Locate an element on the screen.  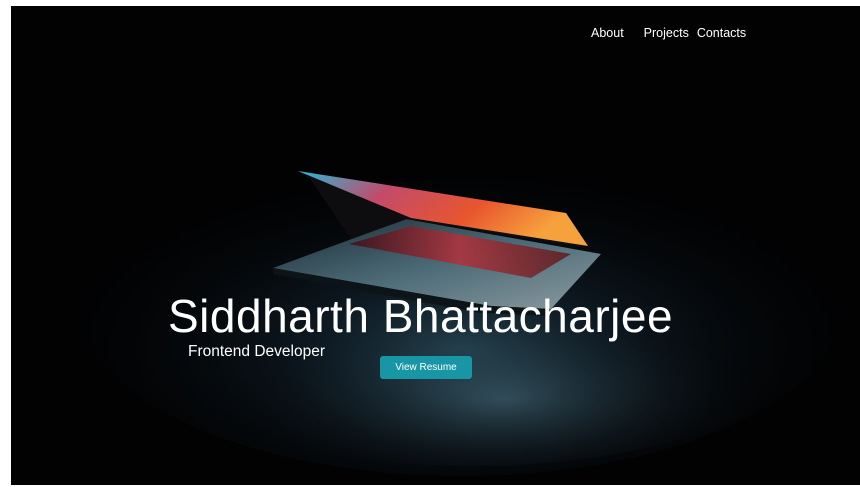
nav-link-projects: Projects is located at coordinates (666, 33).